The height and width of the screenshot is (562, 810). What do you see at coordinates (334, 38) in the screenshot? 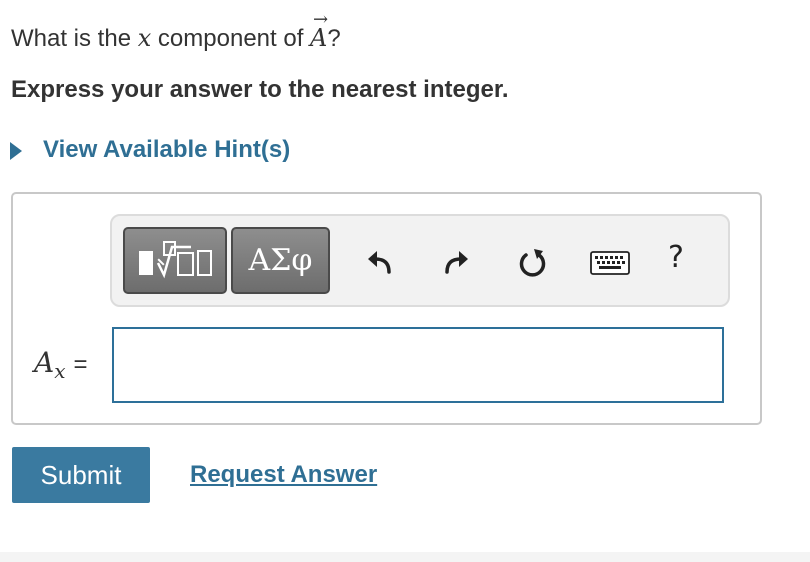
I see `question-suffix: ?` at bounding box center [334, 38].